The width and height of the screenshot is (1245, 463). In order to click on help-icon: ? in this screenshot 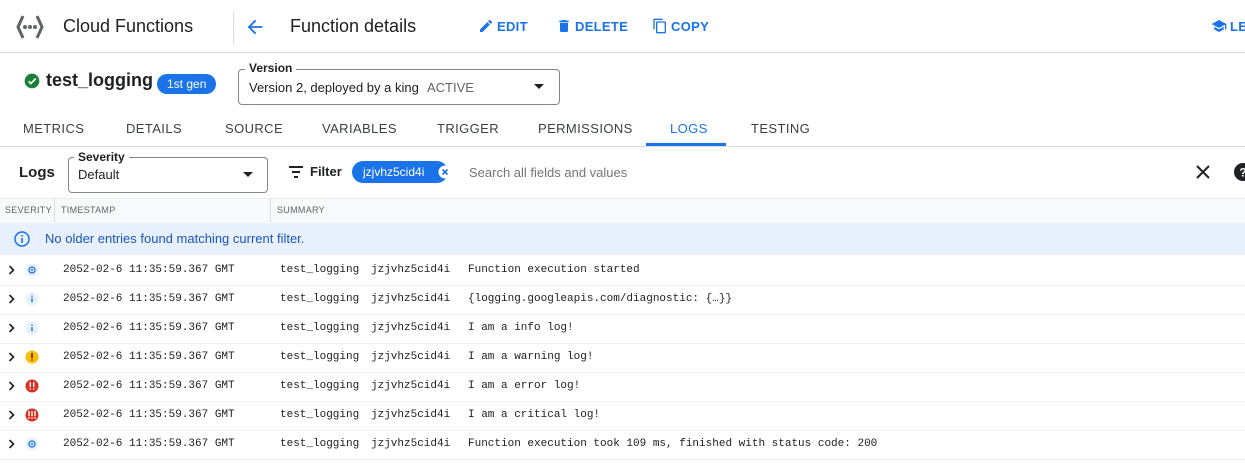, I will do `click(1239, 172)`.